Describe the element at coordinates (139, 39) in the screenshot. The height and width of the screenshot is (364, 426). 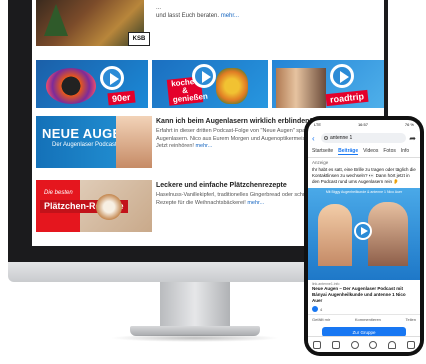
I see `ksb-logo: KSB` at that location.